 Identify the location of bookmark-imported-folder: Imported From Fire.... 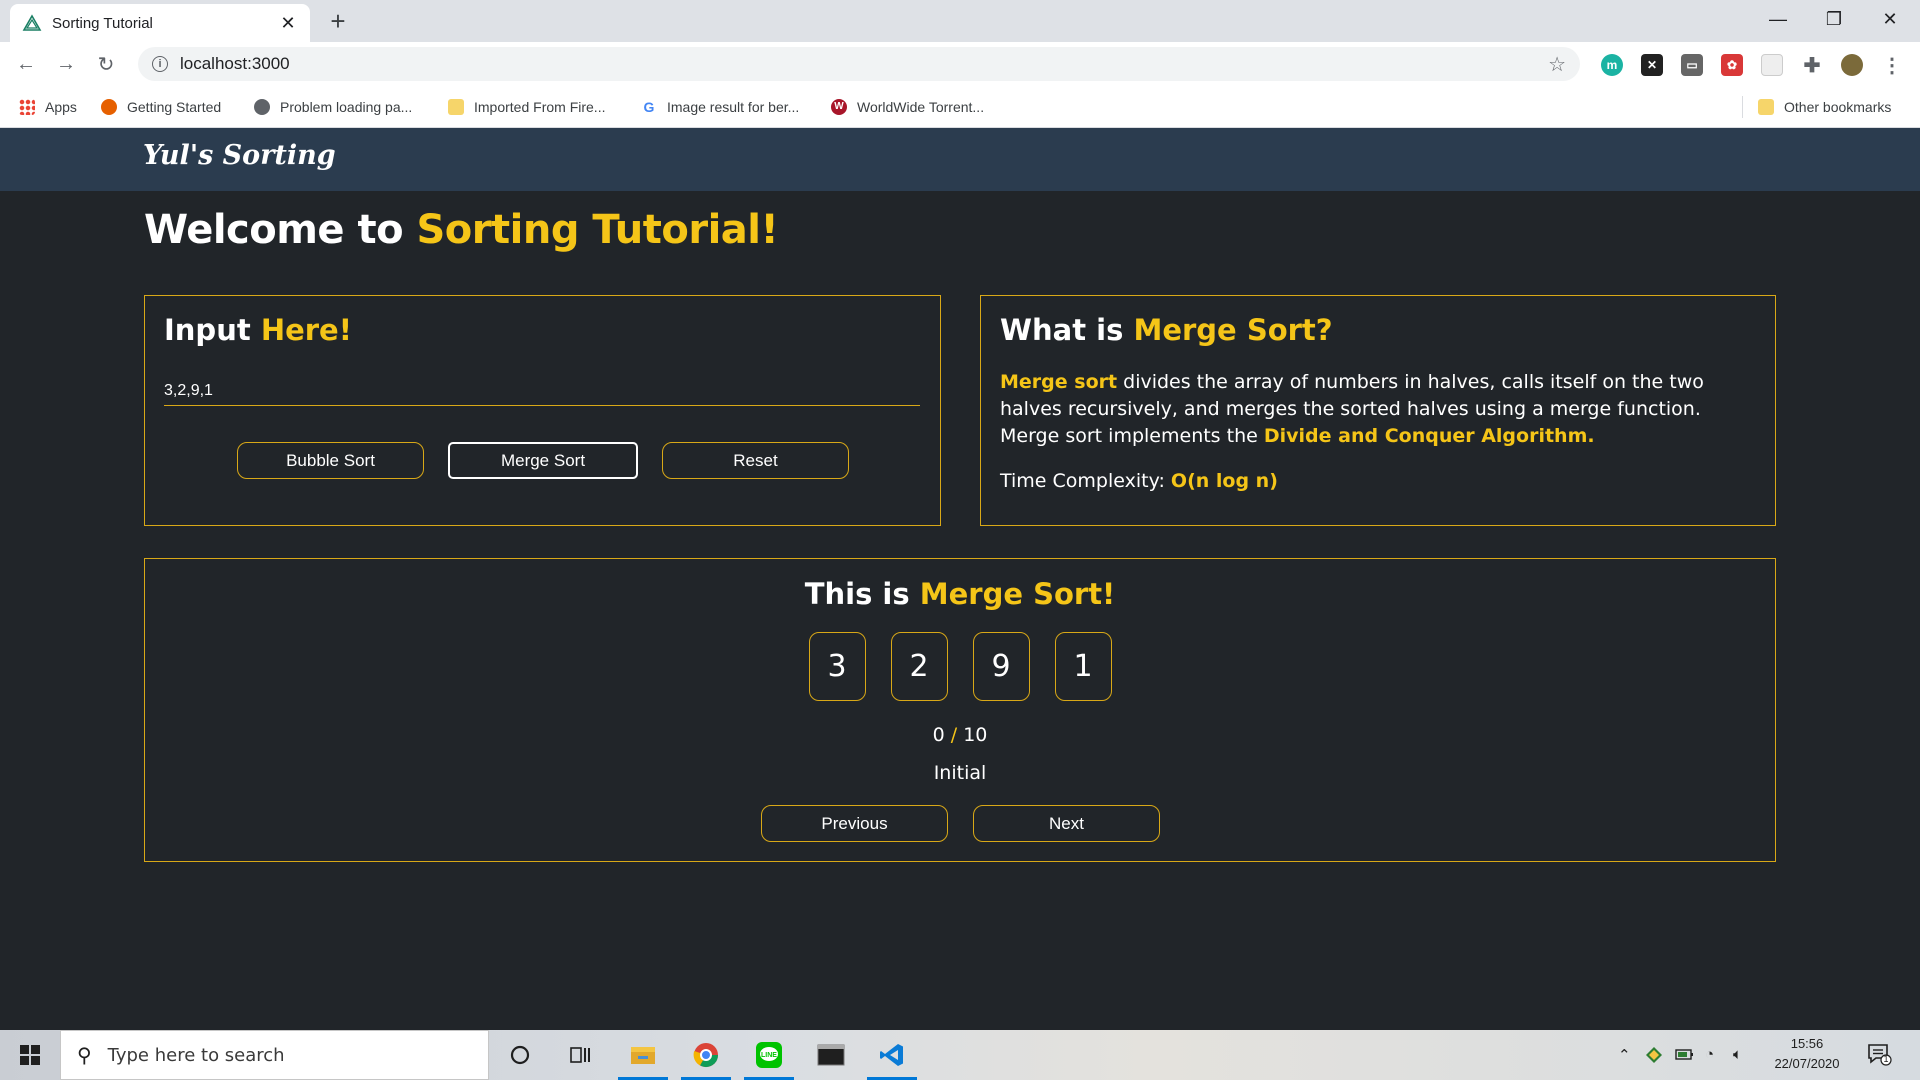
(526, 107).